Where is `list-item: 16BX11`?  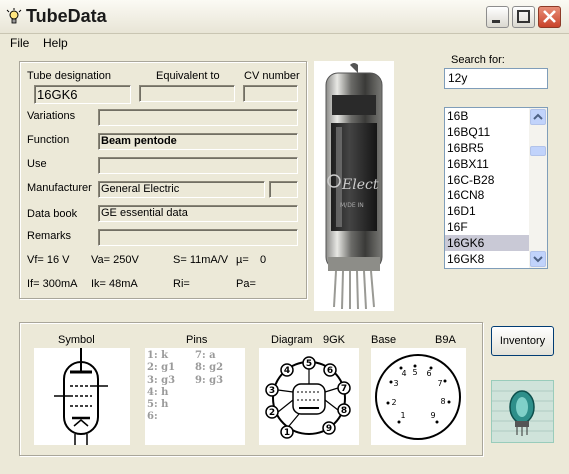
list-item: 16BX11 is located at coordinates (487, 164).